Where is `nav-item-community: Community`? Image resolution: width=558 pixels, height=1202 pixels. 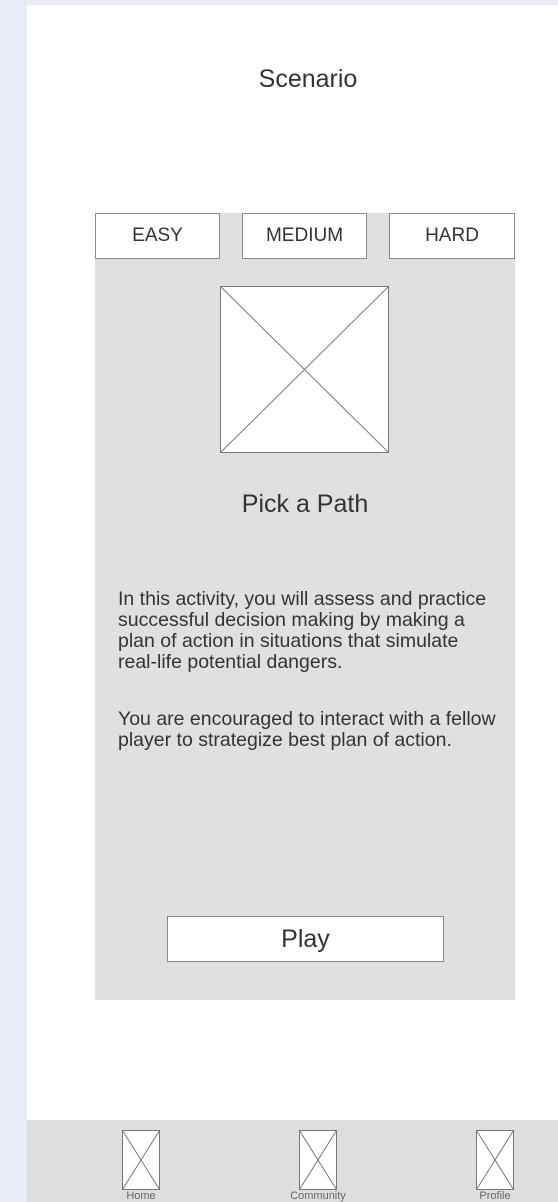
nav-item-community: Community is located at coordinates (318, 1166).